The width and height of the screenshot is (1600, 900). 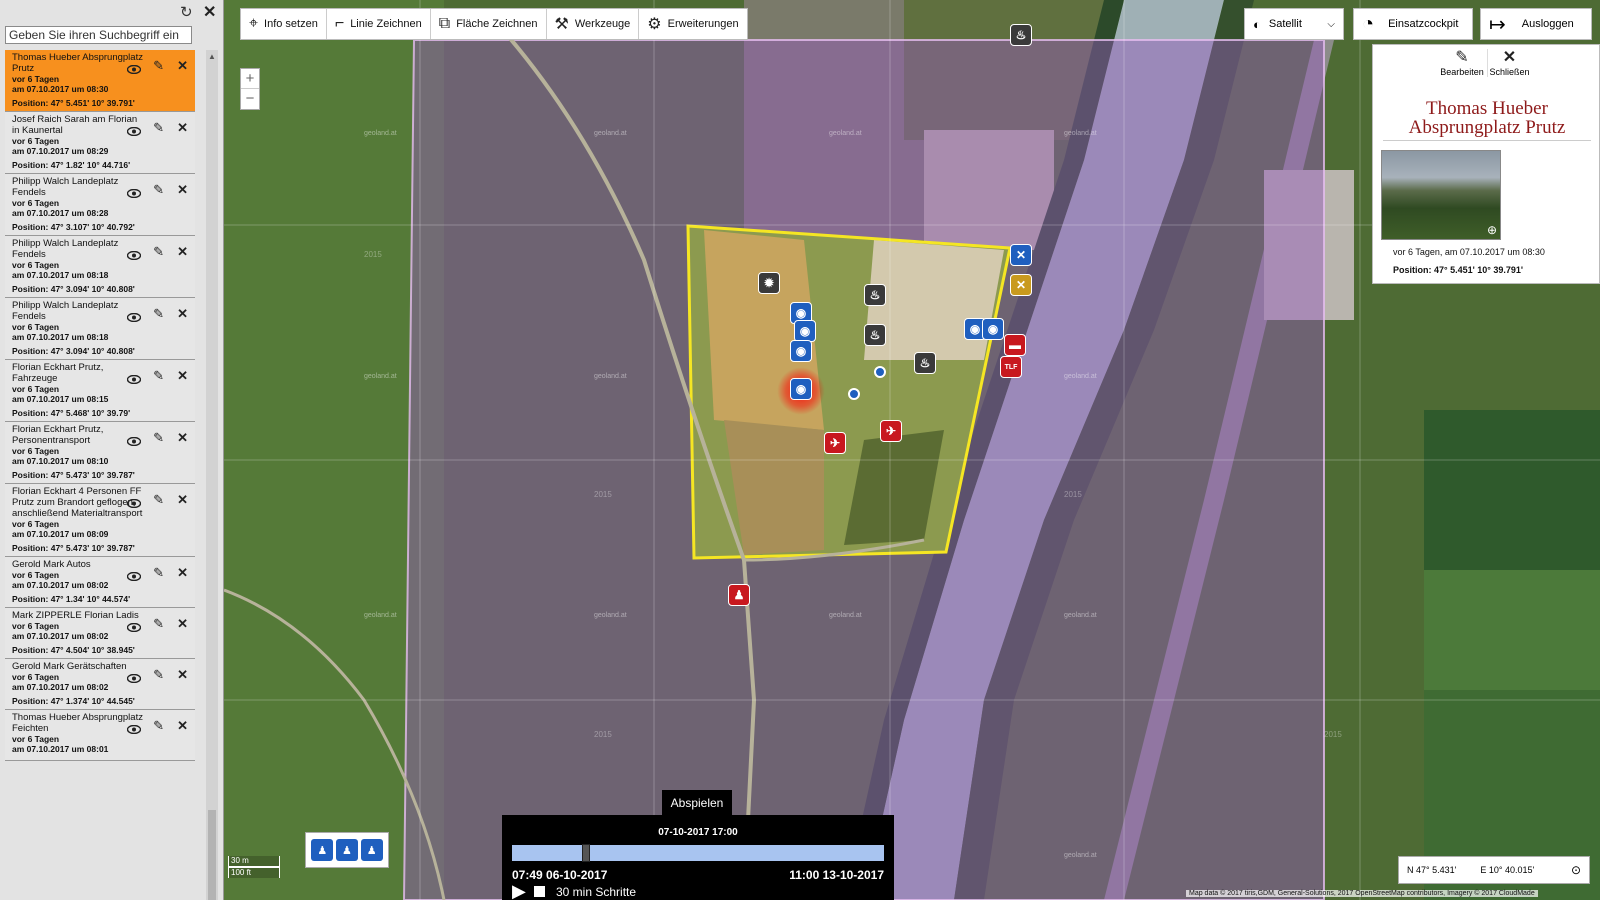 I want to click on refresh-icon: ↻, so click(x=186, y=12).